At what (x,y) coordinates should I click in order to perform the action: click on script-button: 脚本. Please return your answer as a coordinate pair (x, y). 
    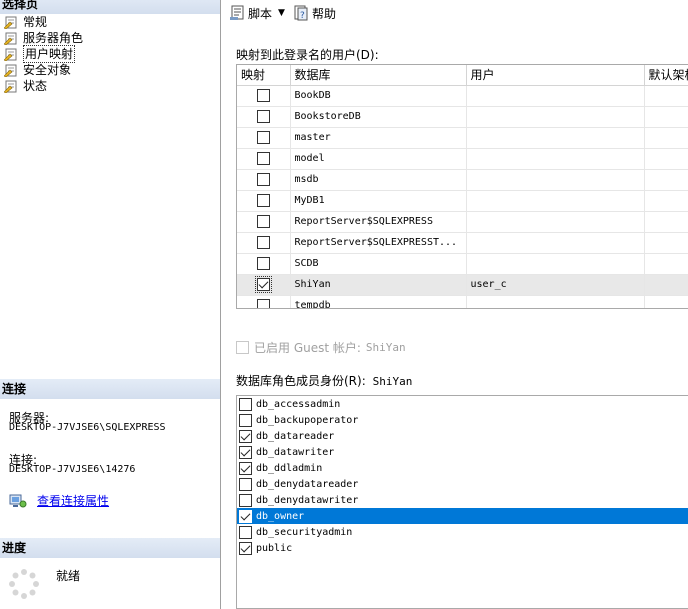
    Looking at the image, I should click on (250, 13).